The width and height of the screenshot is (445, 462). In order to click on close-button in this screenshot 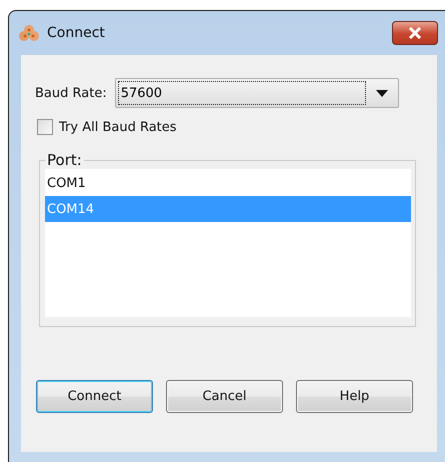, I will do `click(415, 33)`.